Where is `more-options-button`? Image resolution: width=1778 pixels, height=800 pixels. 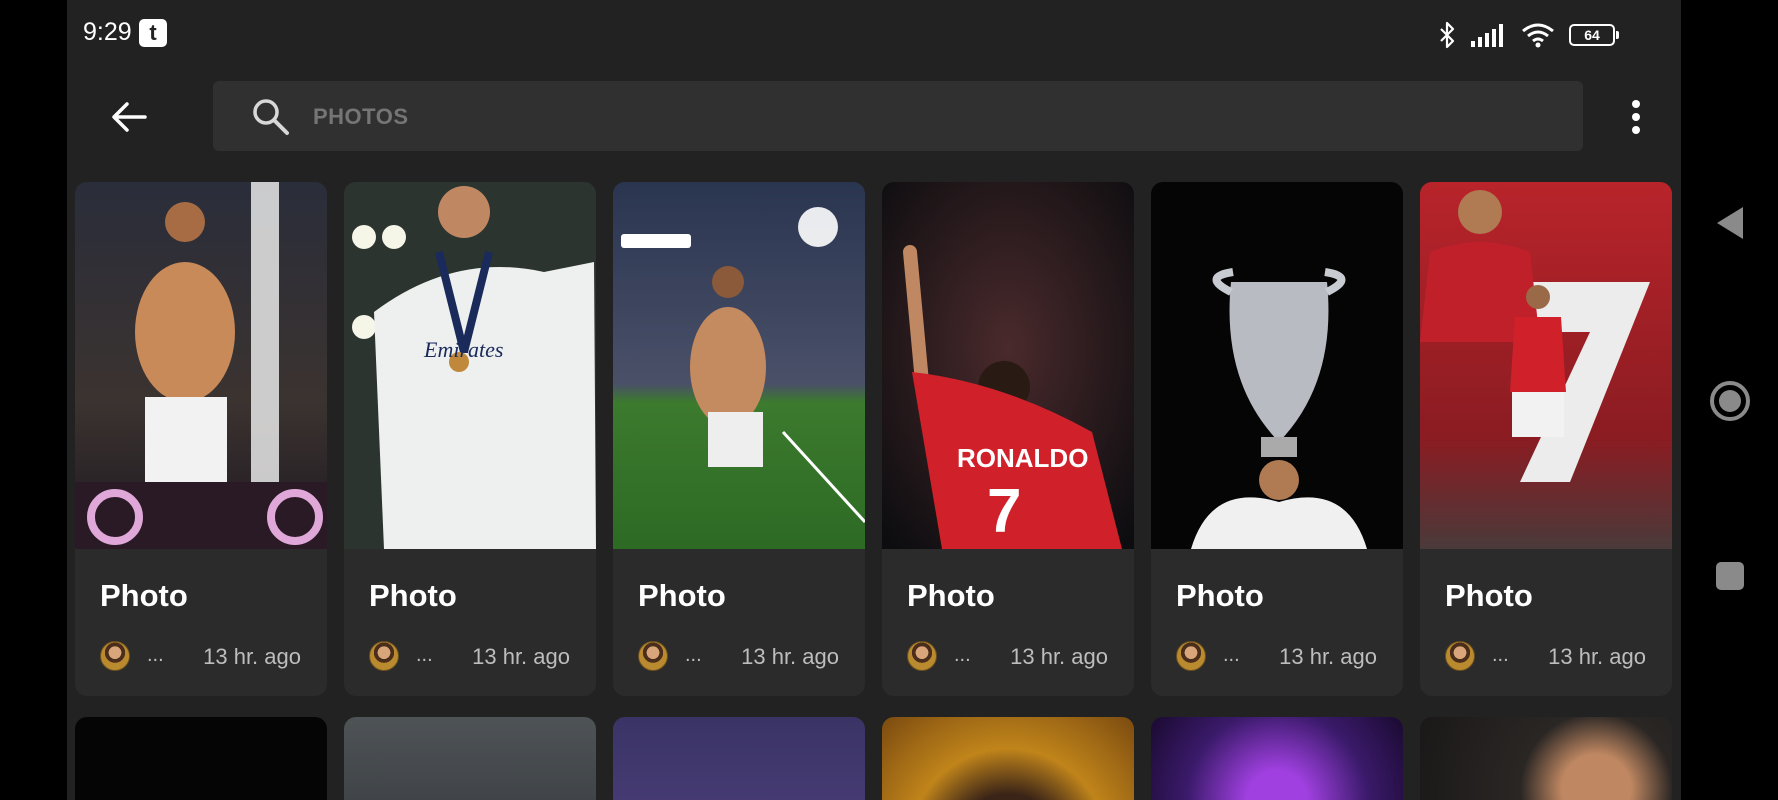 more-options-button is located at coordinates (1636, 117).